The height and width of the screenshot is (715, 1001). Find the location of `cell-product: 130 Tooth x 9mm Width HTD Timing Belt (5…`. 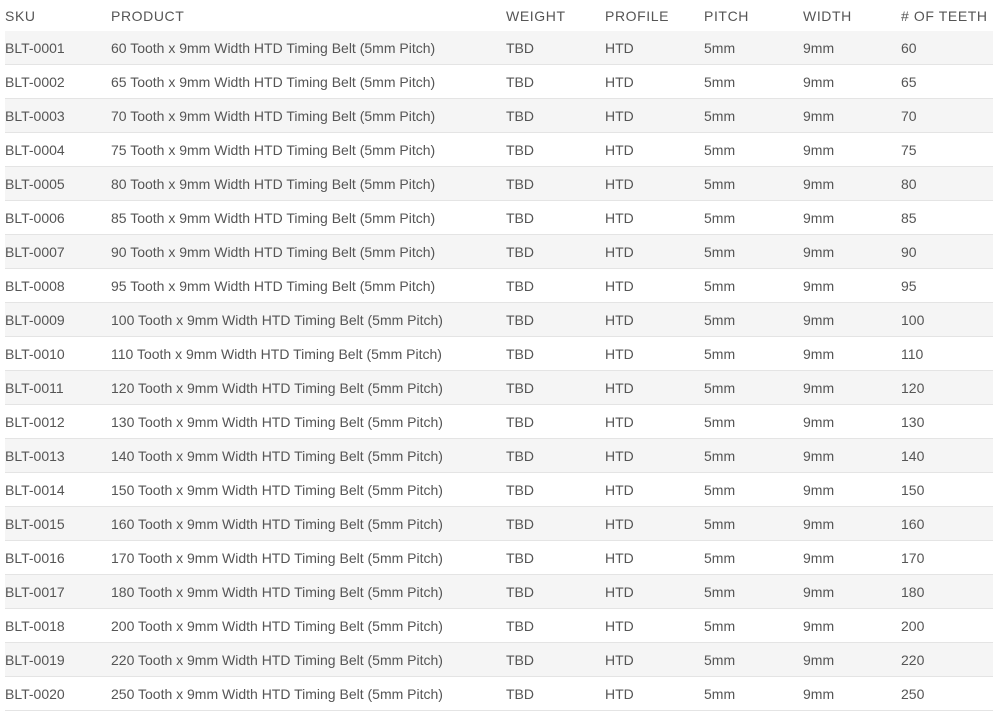

cell-product: 130 Tooth x 9mm Width HTD Timing Belt (5… is located at coordinates (308, 421).